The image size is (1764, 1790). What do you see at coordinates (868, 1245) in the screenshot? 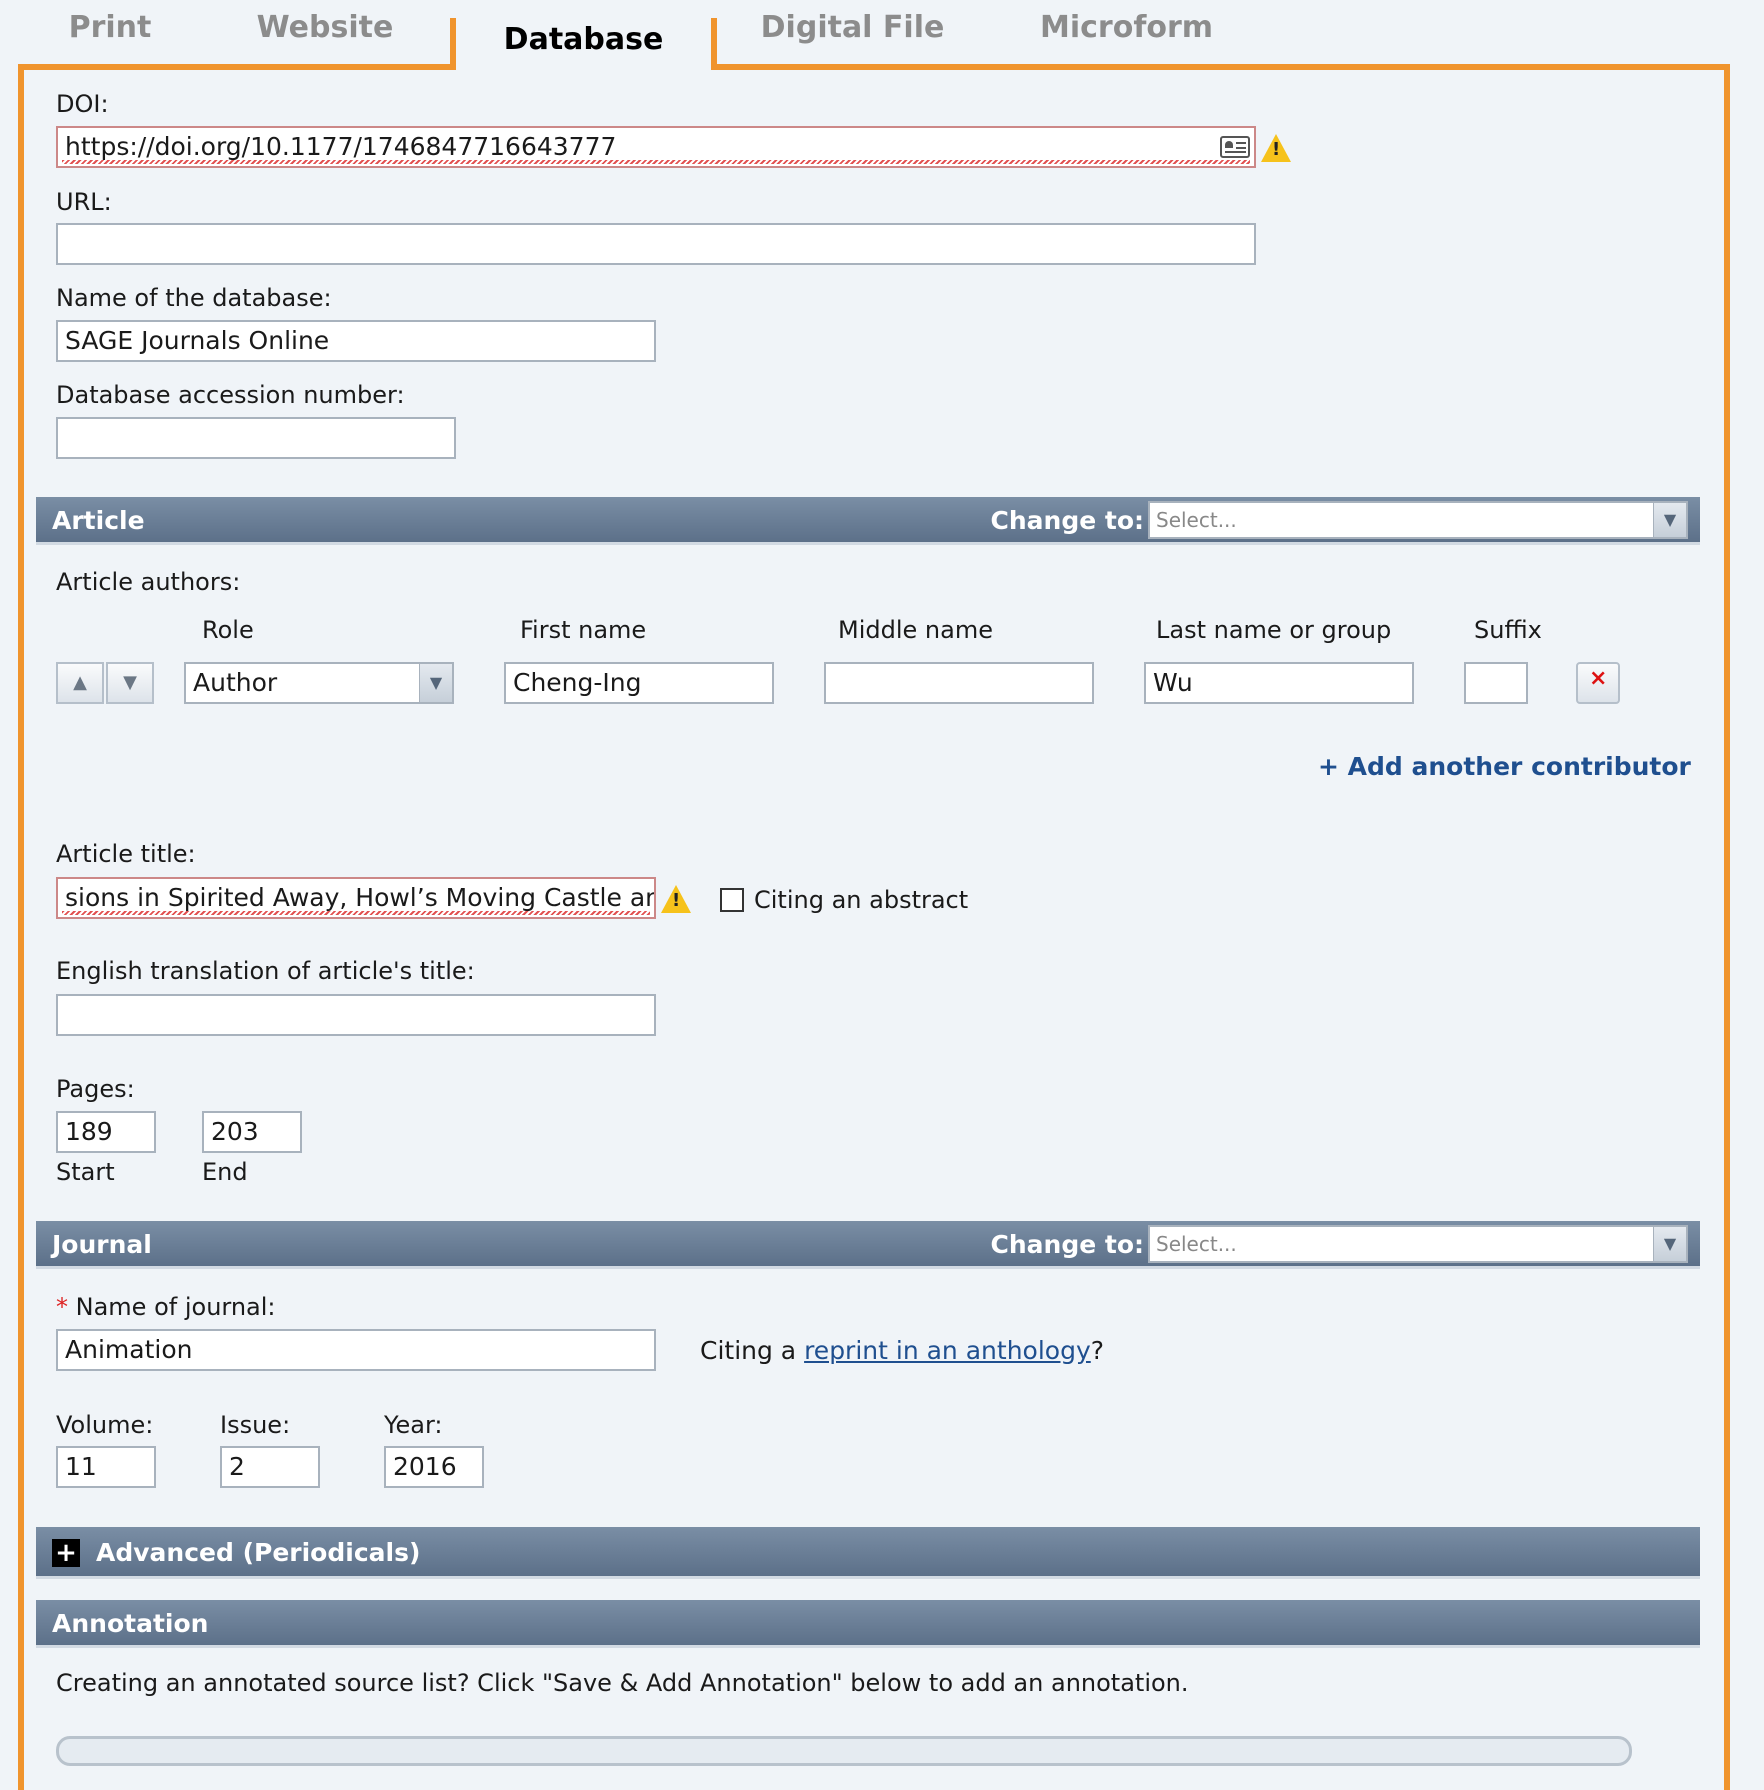
I see `journal-section-header: Journal Change to: Select... ▼` at bounding box center [868, 1245].